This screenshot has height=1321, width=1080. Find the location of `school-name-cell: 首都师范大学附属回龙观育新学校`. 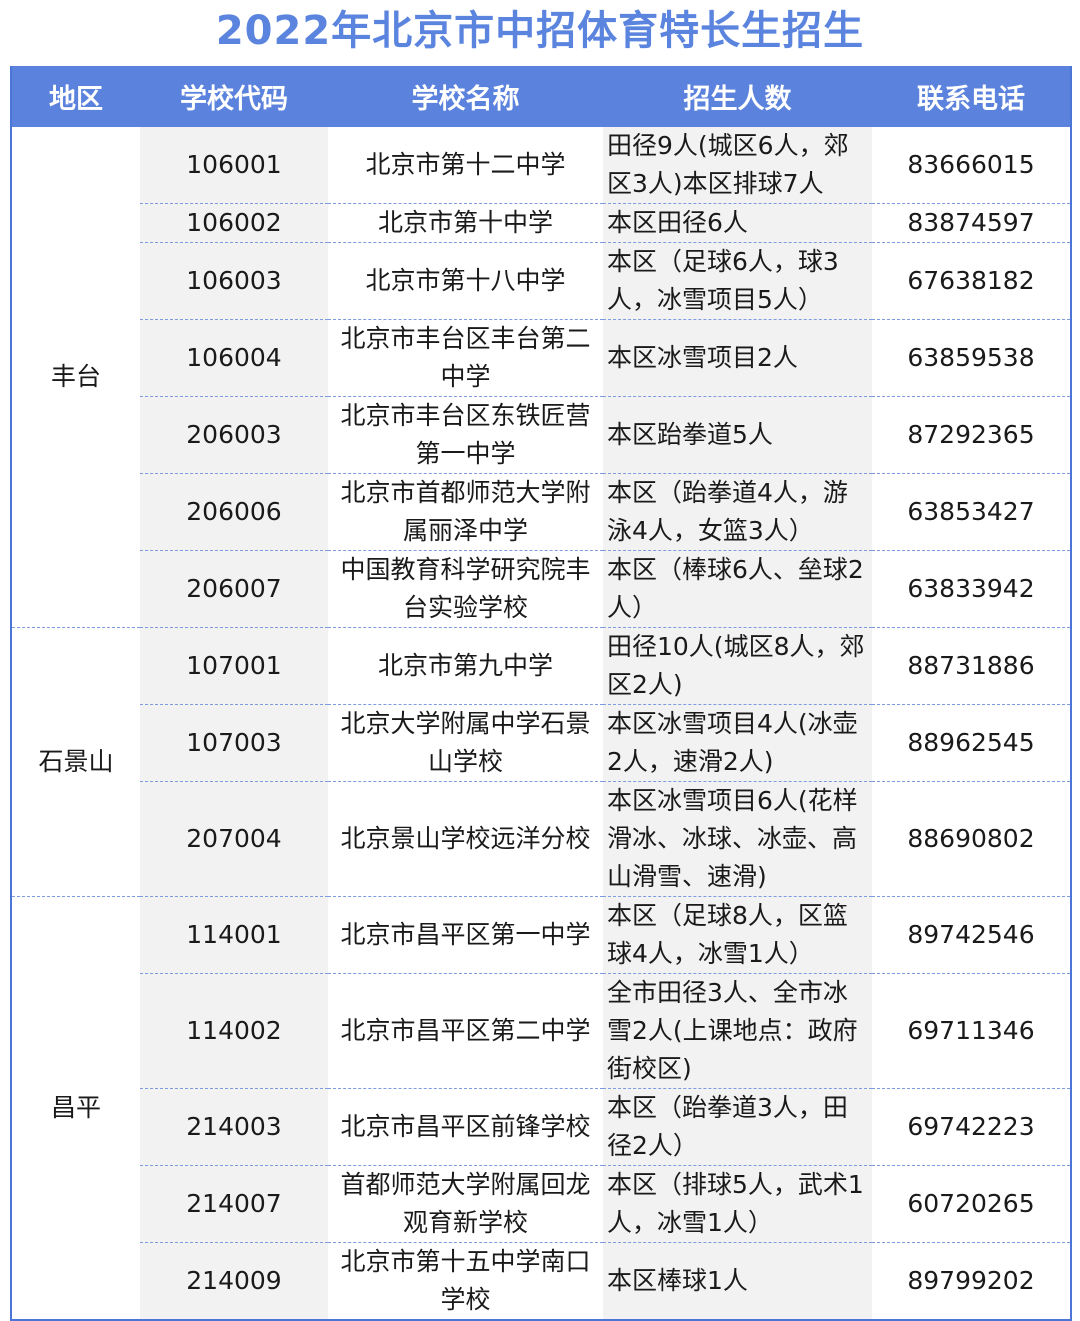

school-name-cell: 首都师范大学附属回龙观育新学校 is located at coordinates (465, 1204).